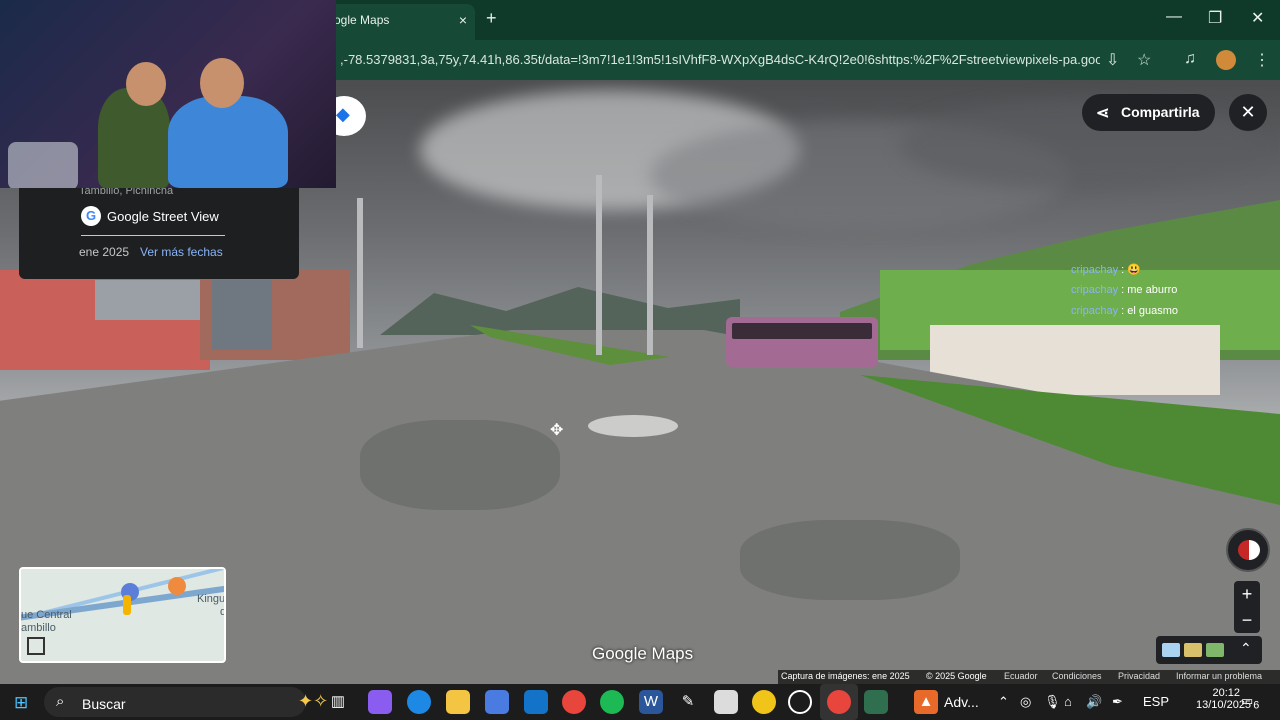 Image resolution: width=1280 pixels, height=720 pixels. Describe the element at coordinates (313, 701) in the screenshot. I see `sparkle-icon: ✦✧` at that location.